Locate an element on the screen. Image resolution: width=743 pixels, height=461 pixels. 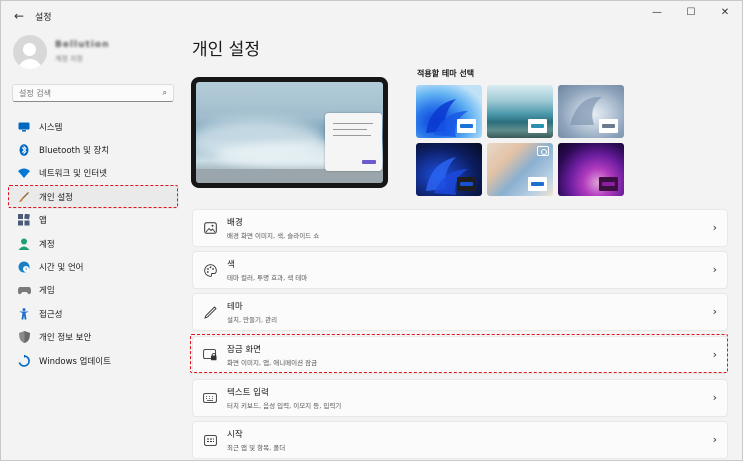
sidebar-item-network: 네트워크 및 인터넷 is located at coordinates (94, 173).